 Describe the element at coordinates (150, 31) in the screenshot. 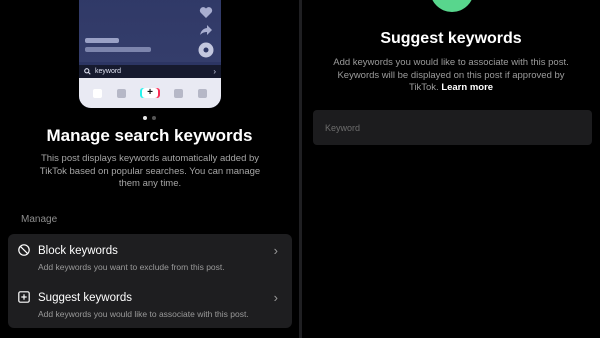

I see `video-preview` at that location.